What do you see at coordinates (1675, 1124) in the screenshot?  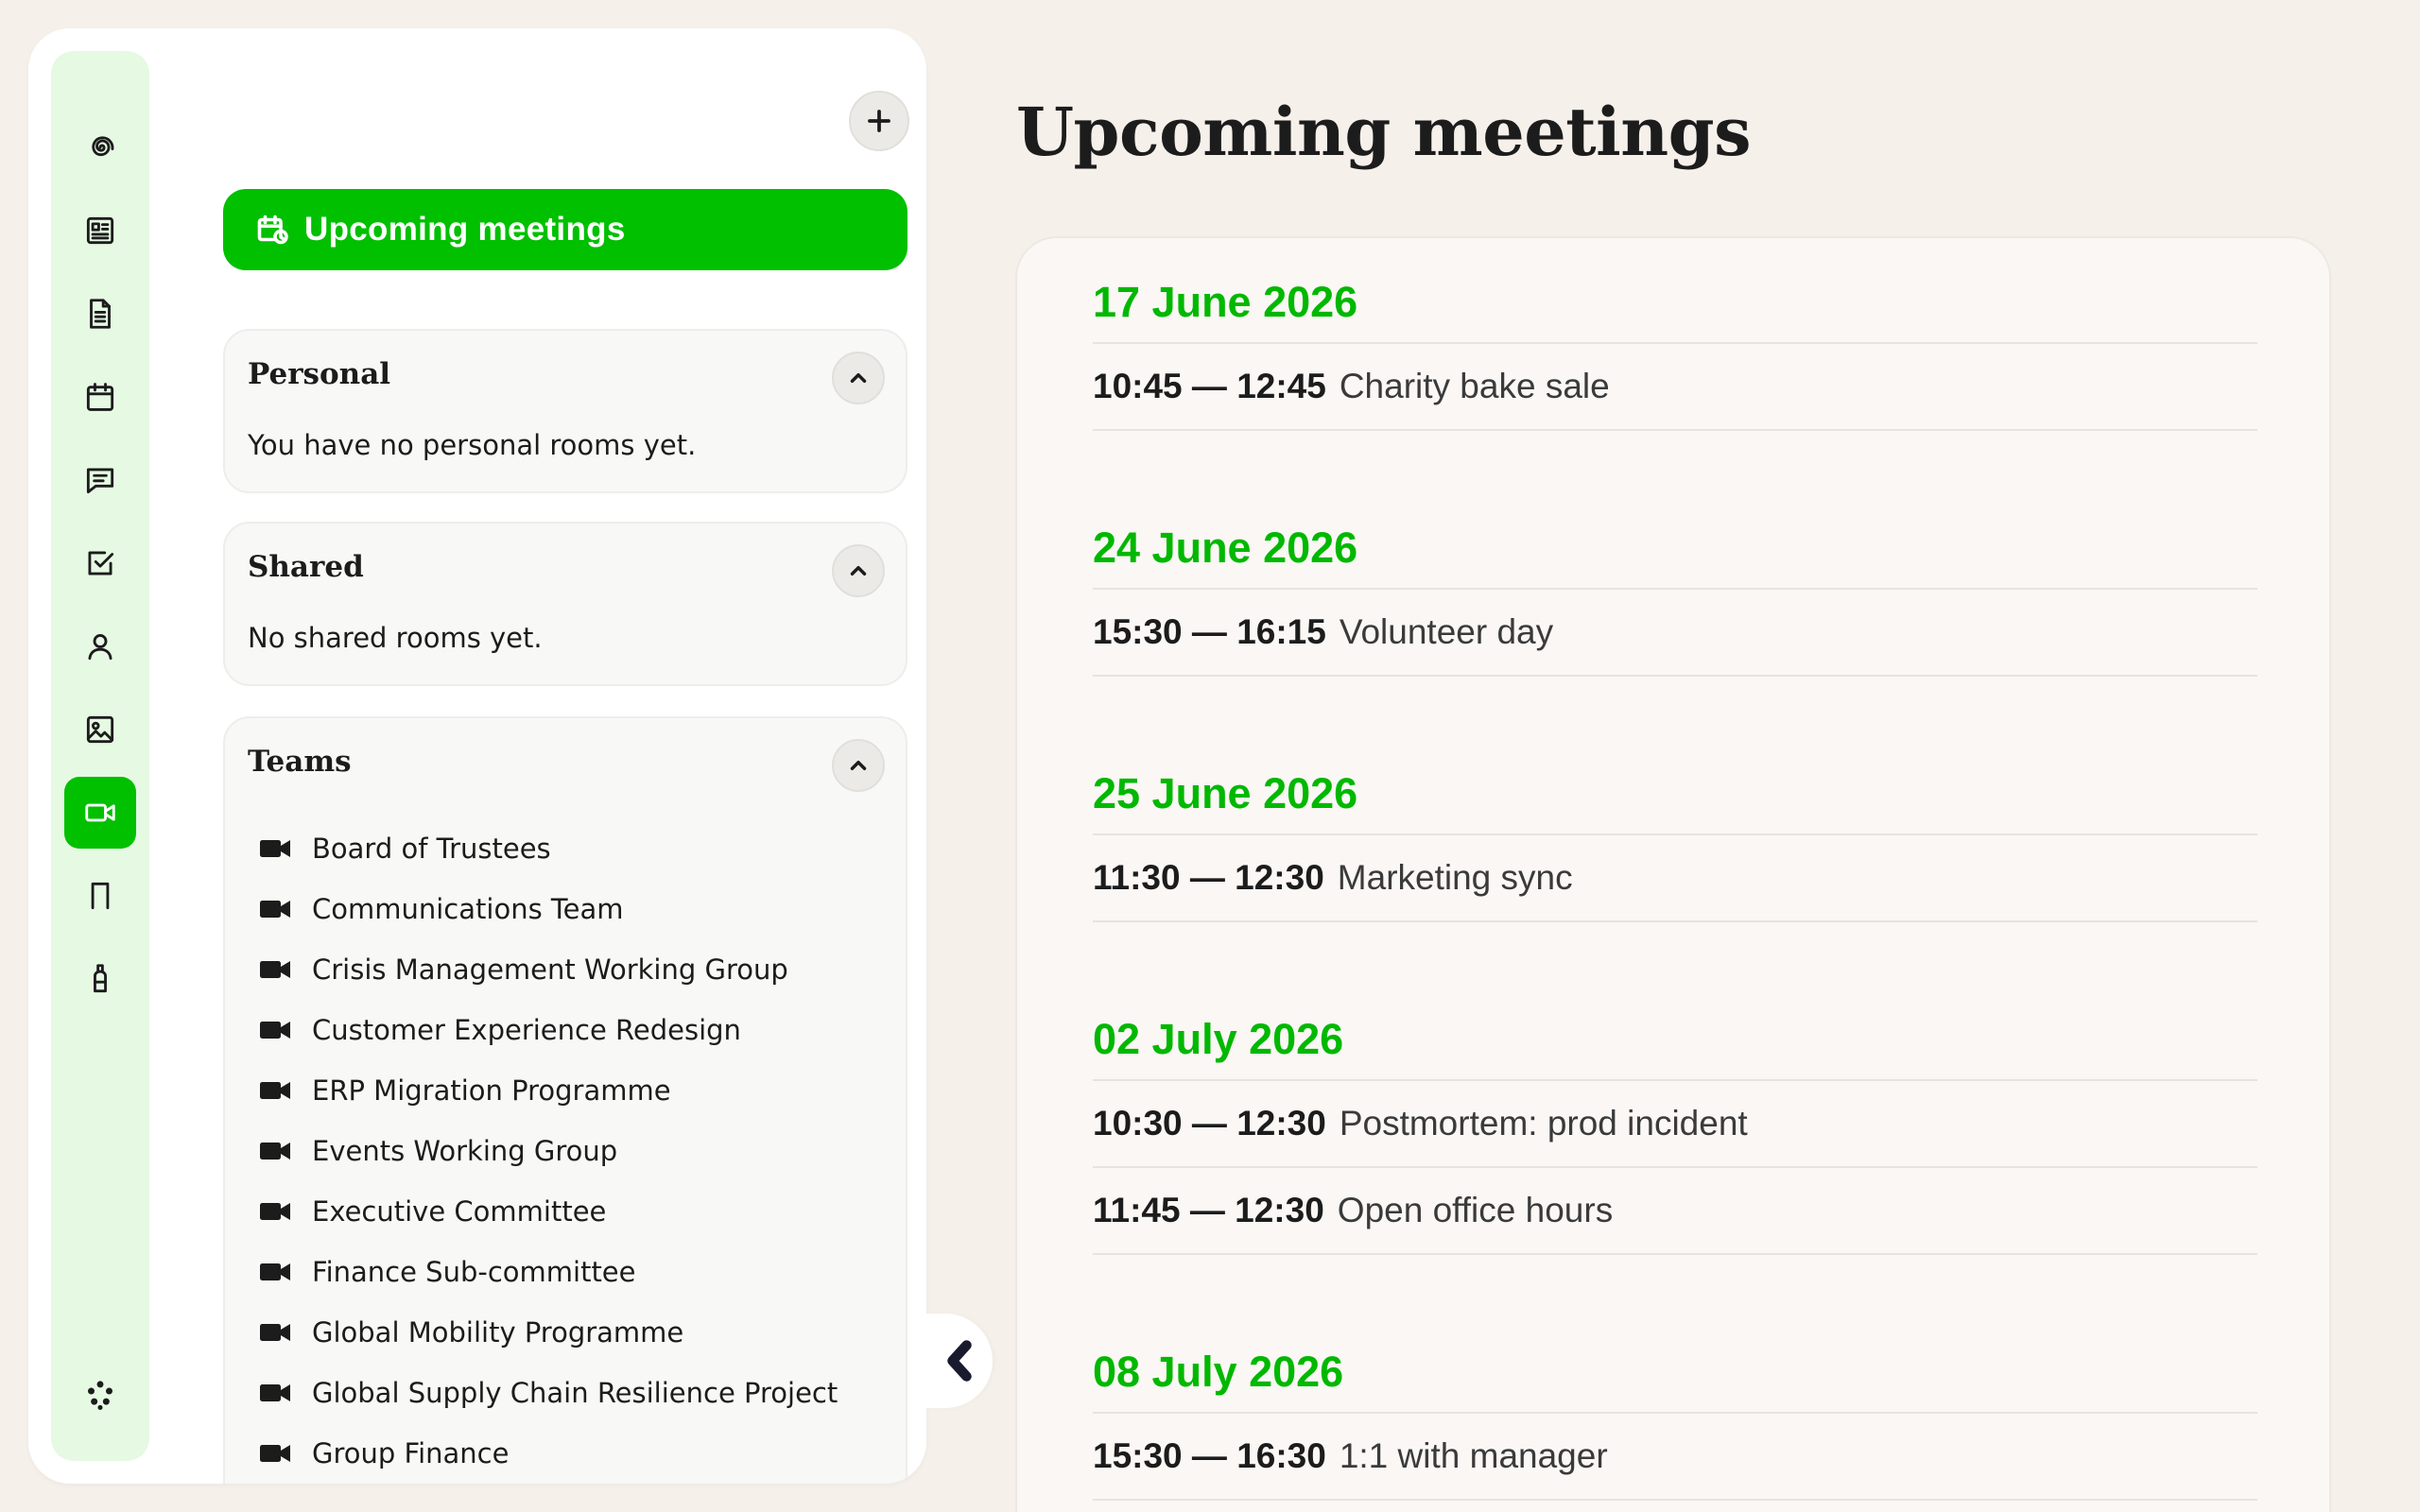 I see `meeting-row: 10:30 — 12:30 Postmortem: prod incident` at bounding box center [1675, 1124].